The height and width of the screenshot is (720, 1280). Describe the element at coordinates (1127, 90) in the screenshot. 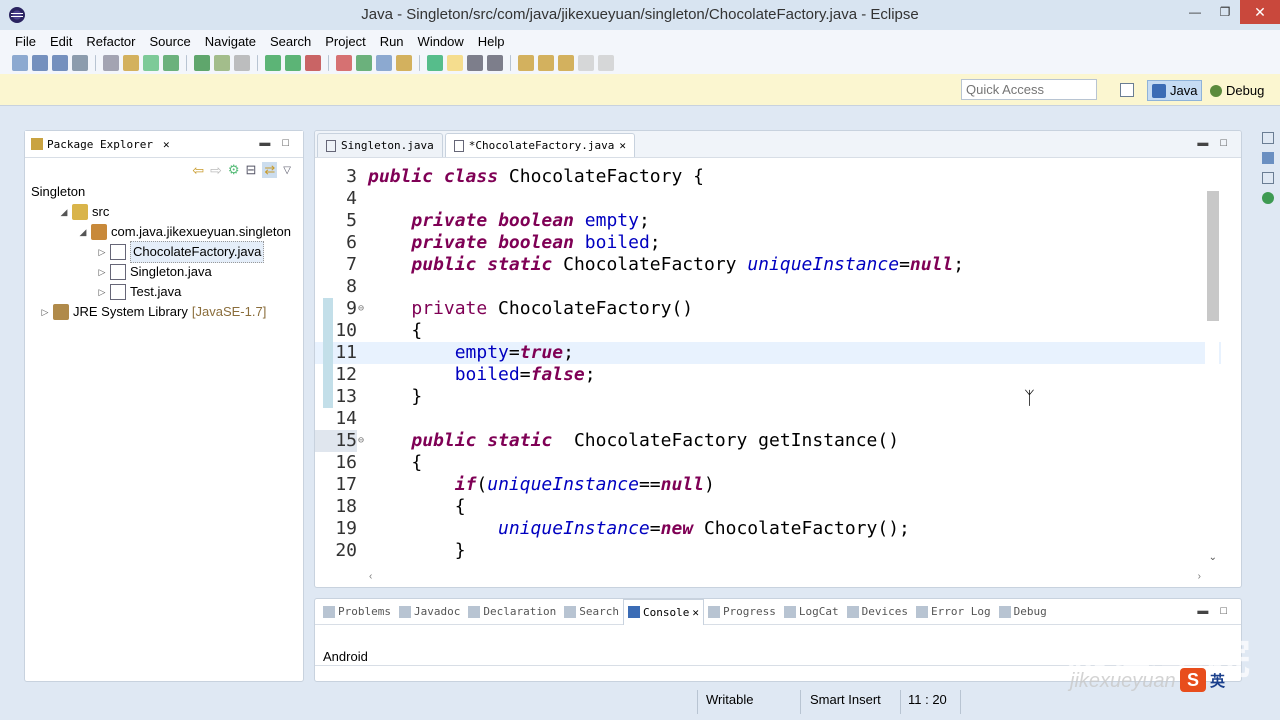

I see `open-perspective-icon` at that location.